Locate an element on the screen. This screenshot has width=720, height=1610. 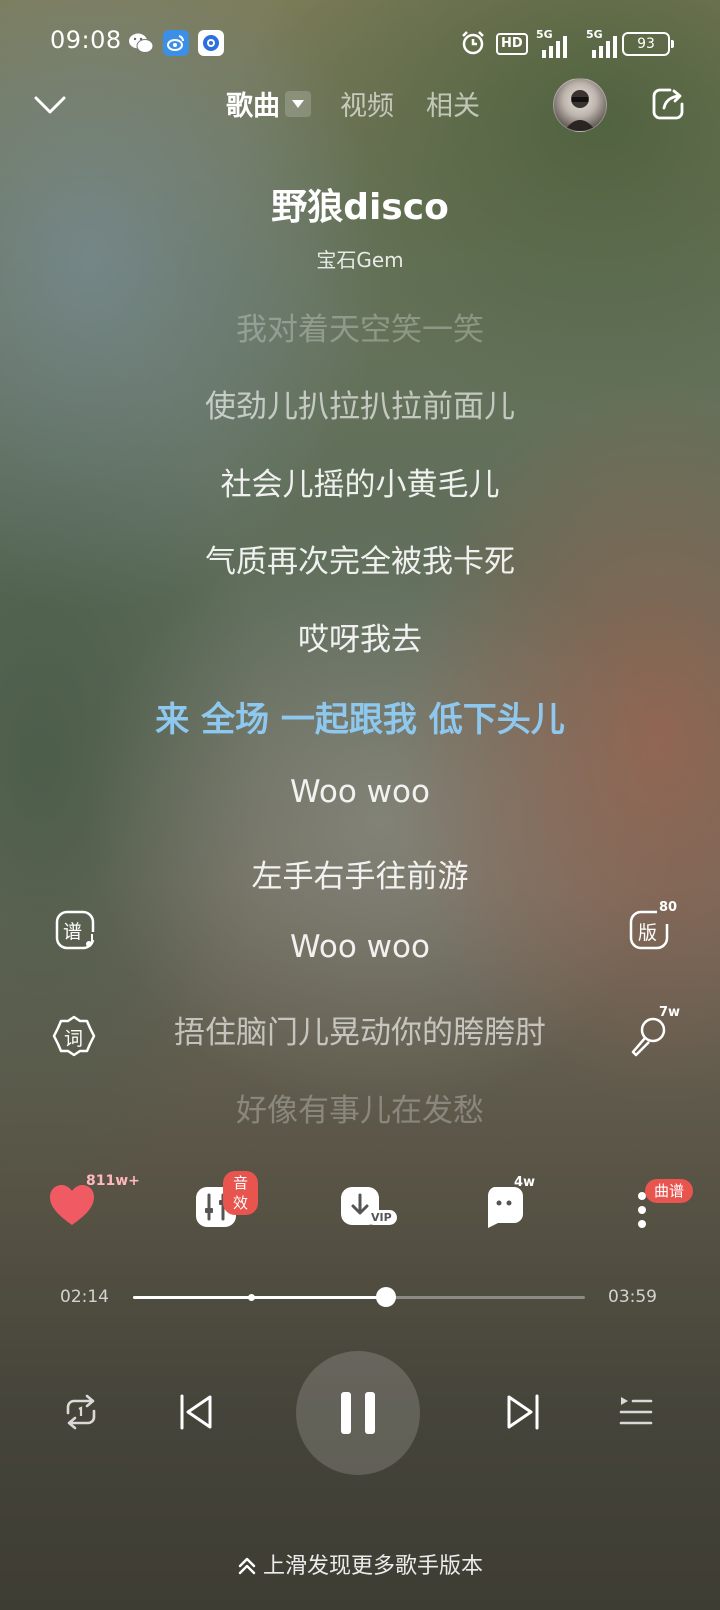
tab-video-label: 视频 is located at coordinates (367, 106).